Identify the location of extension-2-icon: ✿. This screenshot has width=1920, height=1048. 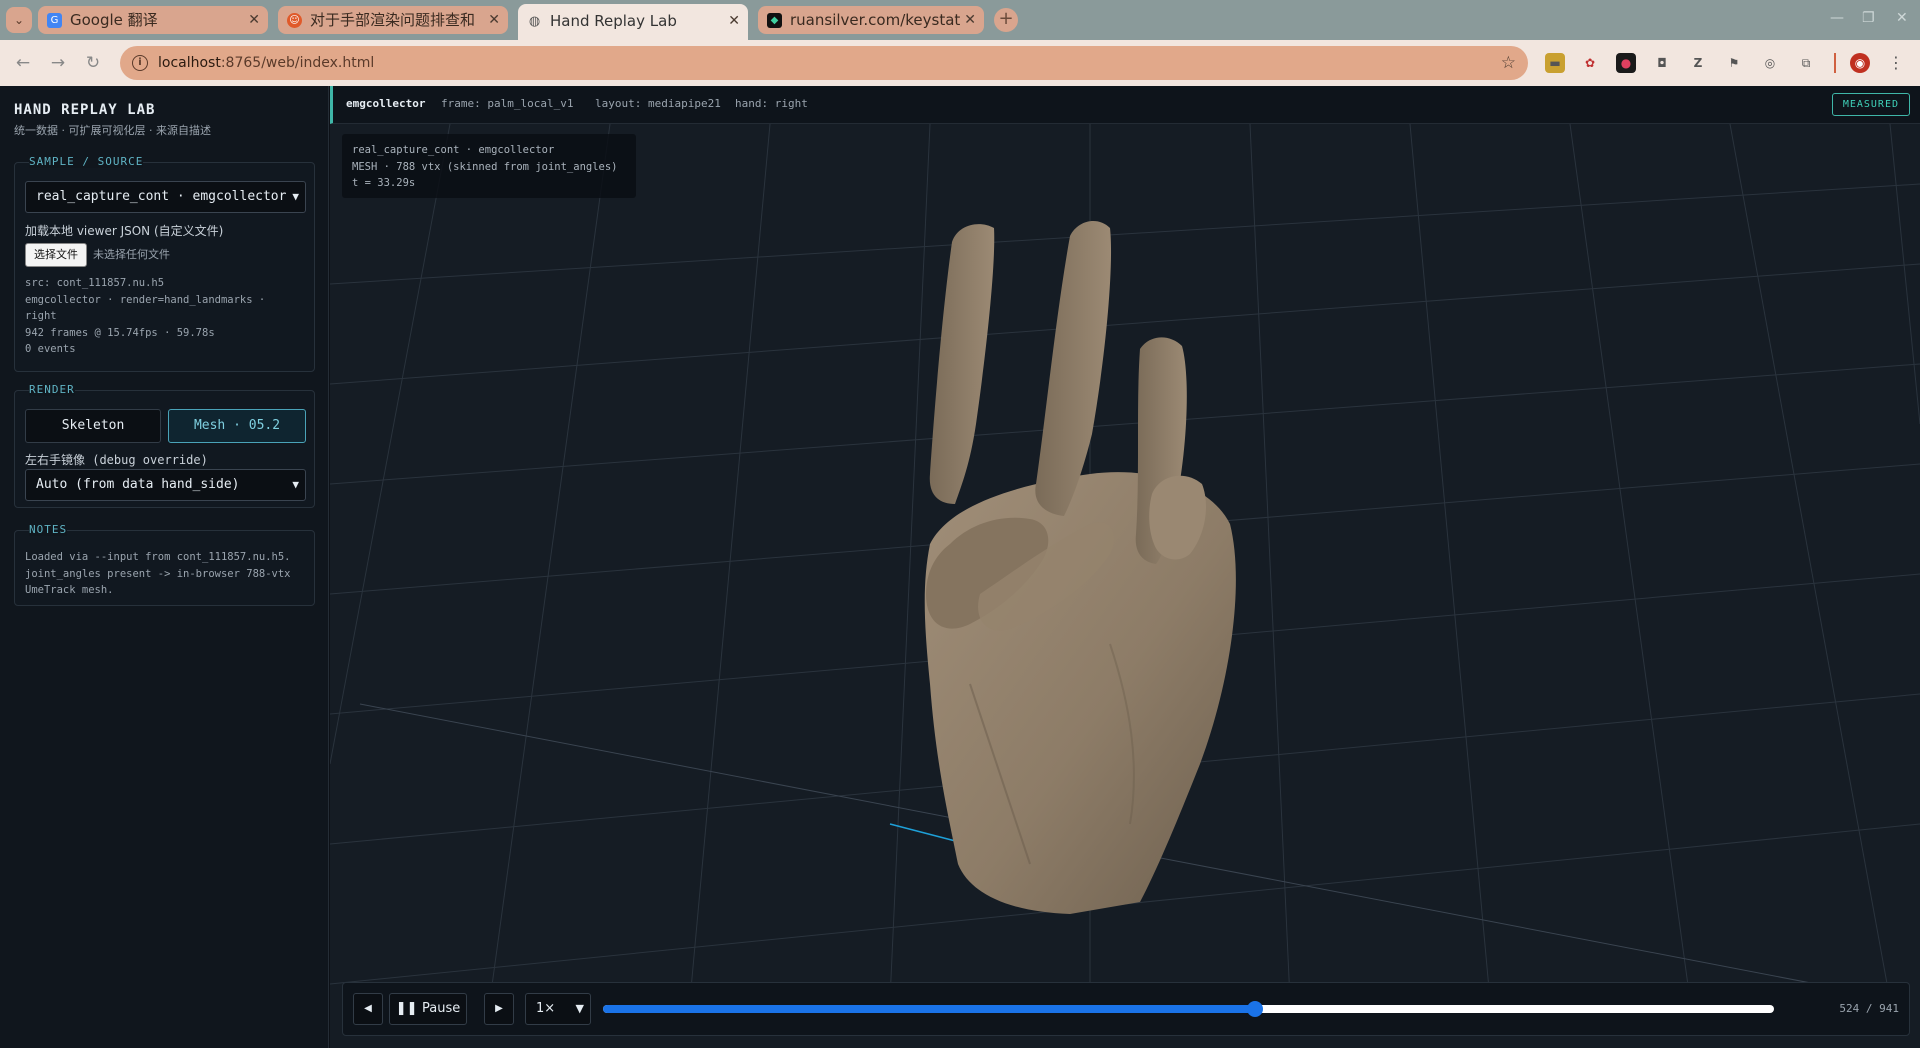
(1590, 63).